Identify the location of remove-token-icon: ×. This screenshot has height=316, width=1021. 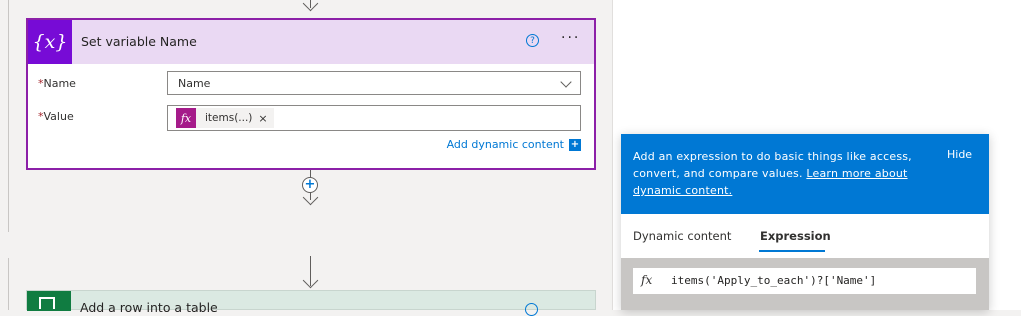
(265, 118).